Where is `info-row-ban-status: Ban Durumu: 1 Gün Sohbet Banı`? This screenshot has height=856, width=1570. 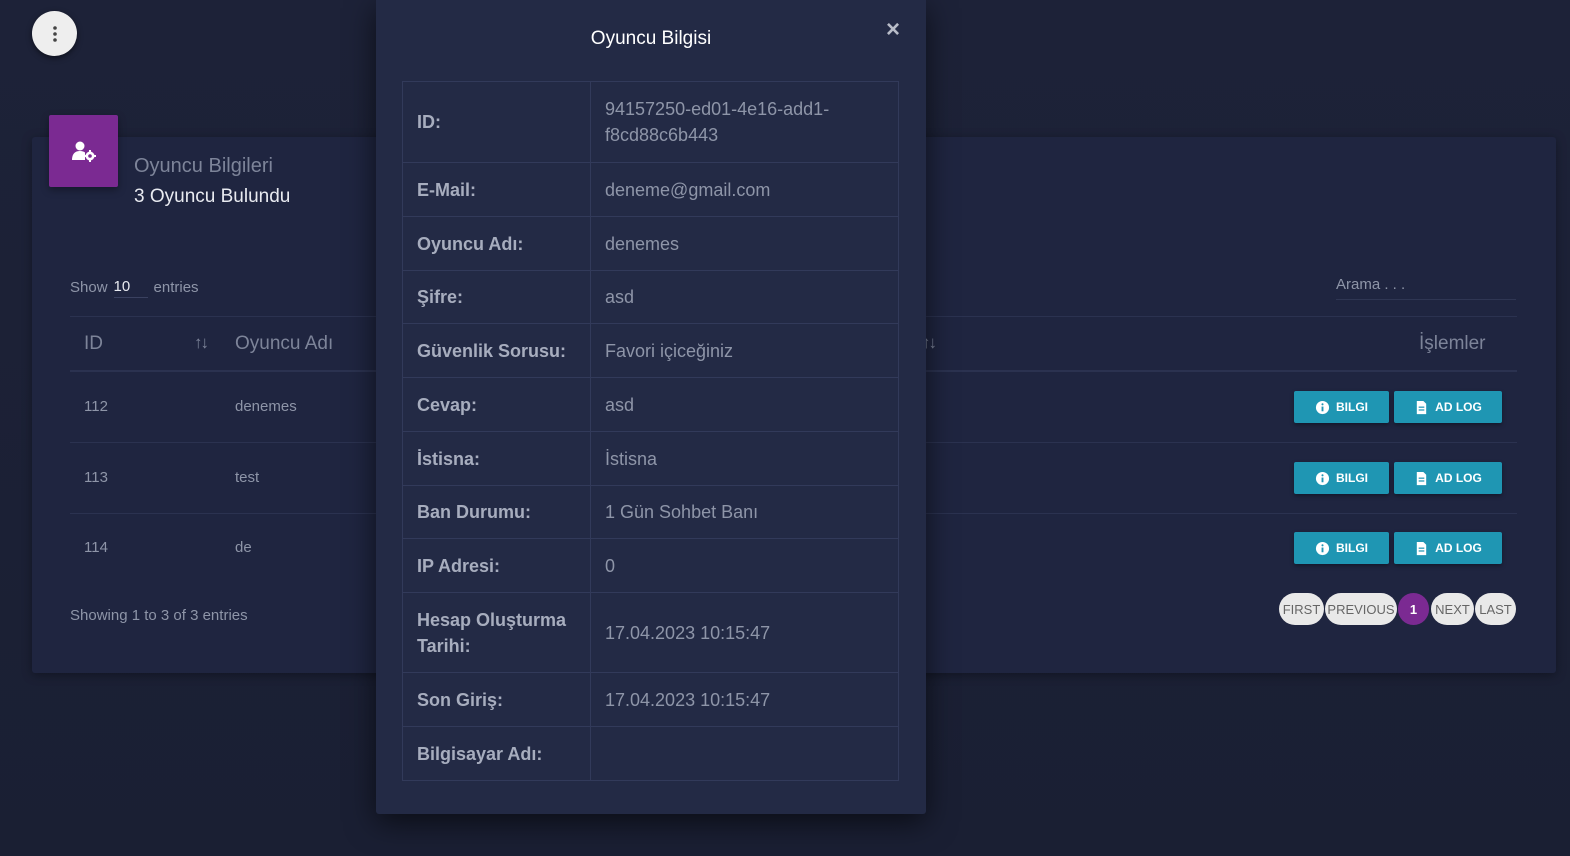 info-row-ban-status: Ban Durumu: 1 Gün Sohbet Banı is located at coordinates (650, 512).